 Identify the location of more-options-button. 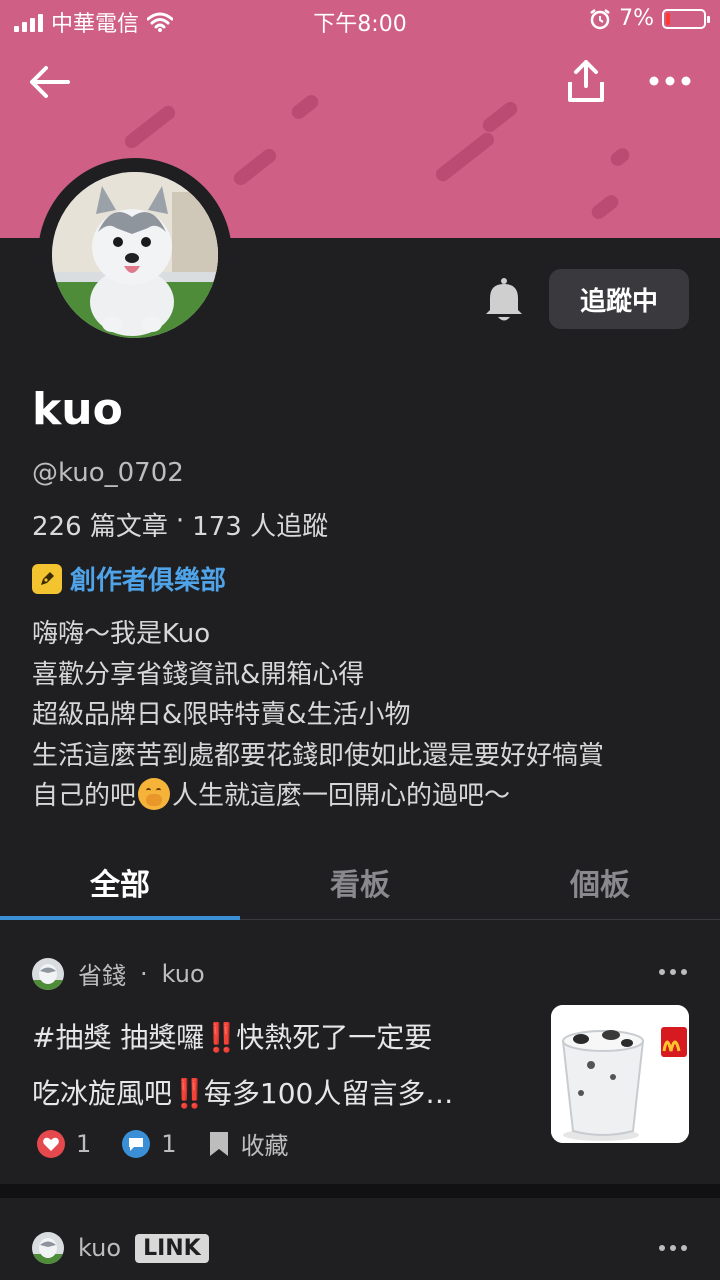
(670, 81).